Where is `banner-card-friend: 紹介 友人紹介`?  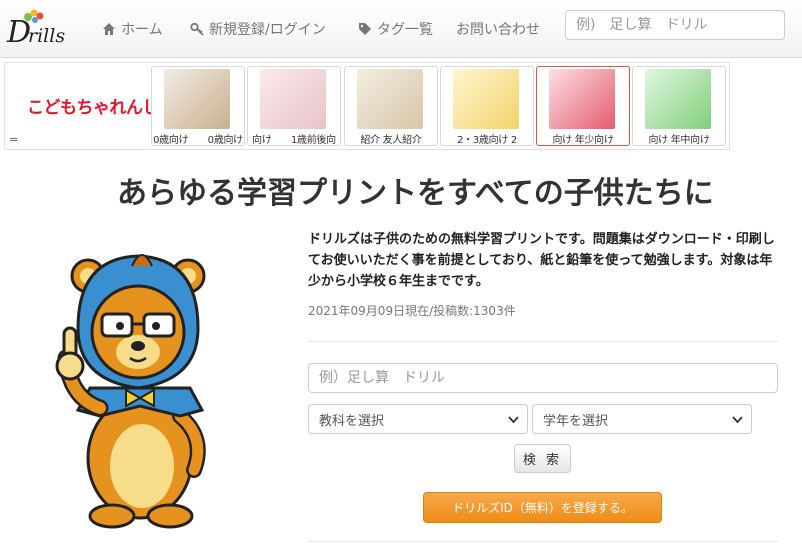 banner-card-friend: 紹介 友人紹介 is located at coordinates (391, 106).